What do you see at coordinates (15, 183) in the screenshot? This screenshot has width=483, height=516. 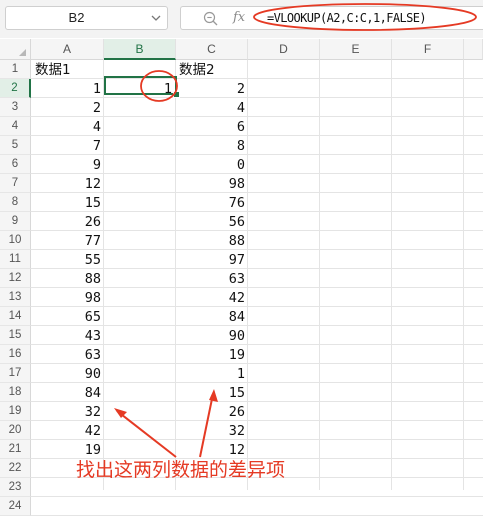 I see `row-header-7: 7` at bounding box center [15, 183].